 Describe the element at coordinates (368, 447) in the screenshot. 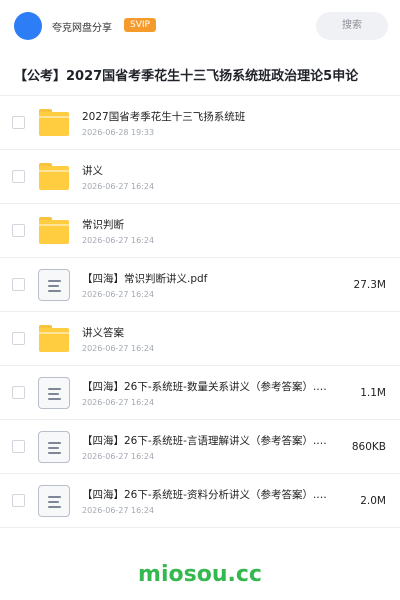

I see `file-size: 860KB` at that location.